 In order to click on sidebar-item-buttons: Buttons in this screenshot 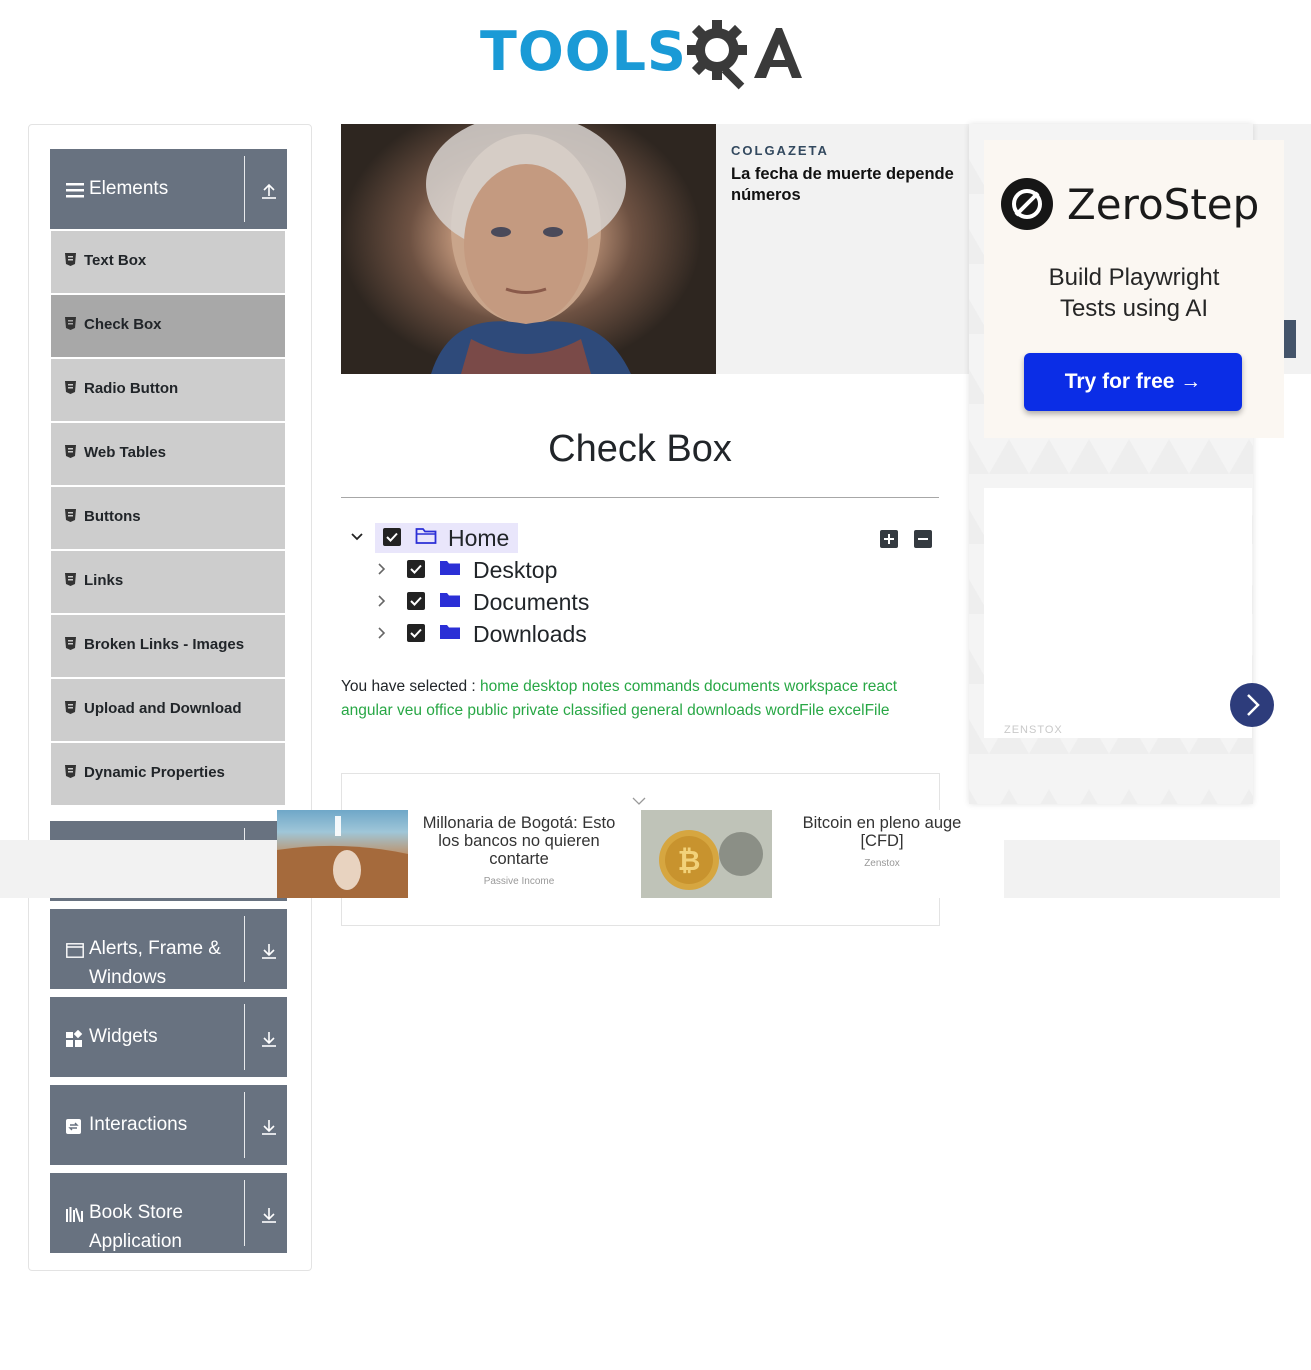, I will do `click(168, 519)`.